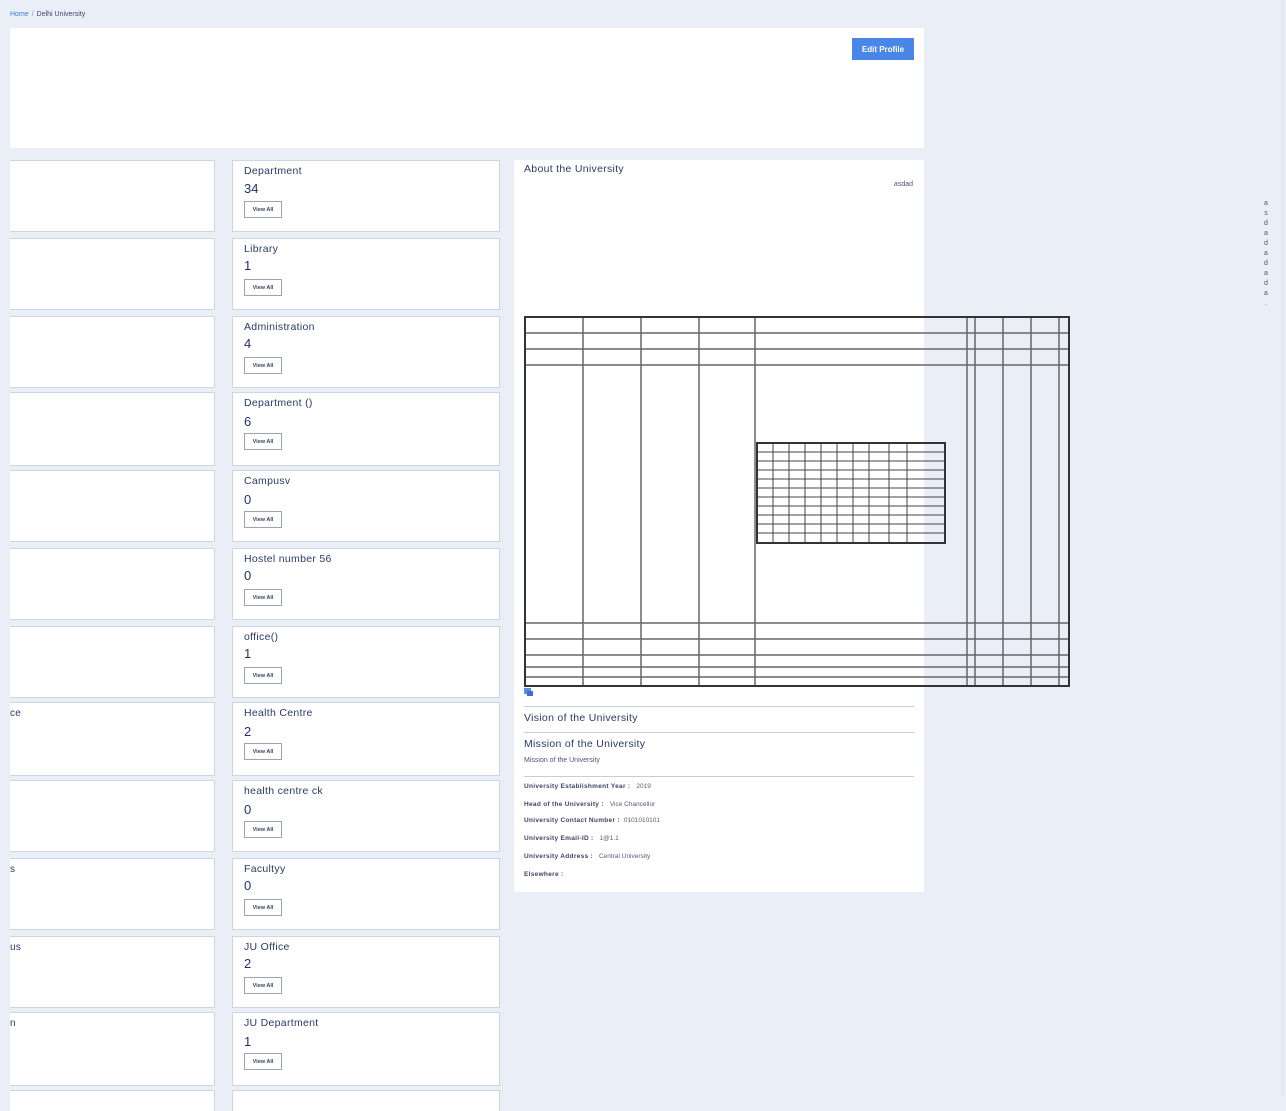 The height and width of the screenshot is (1111, 1286). Describe the element at coordinates (1282, 548) in the screenshot. I see `page-scrollbar` at that location.